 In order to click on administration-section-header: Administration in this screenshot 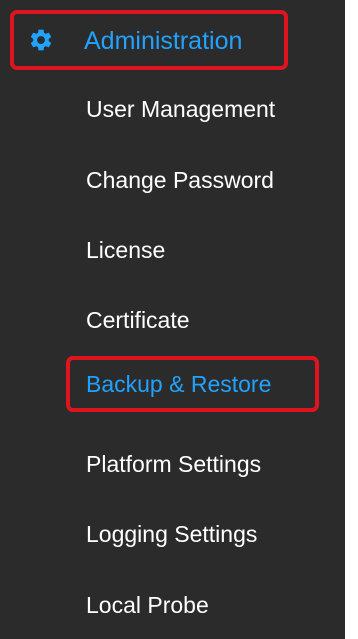, I will do `click(149, 40)`.